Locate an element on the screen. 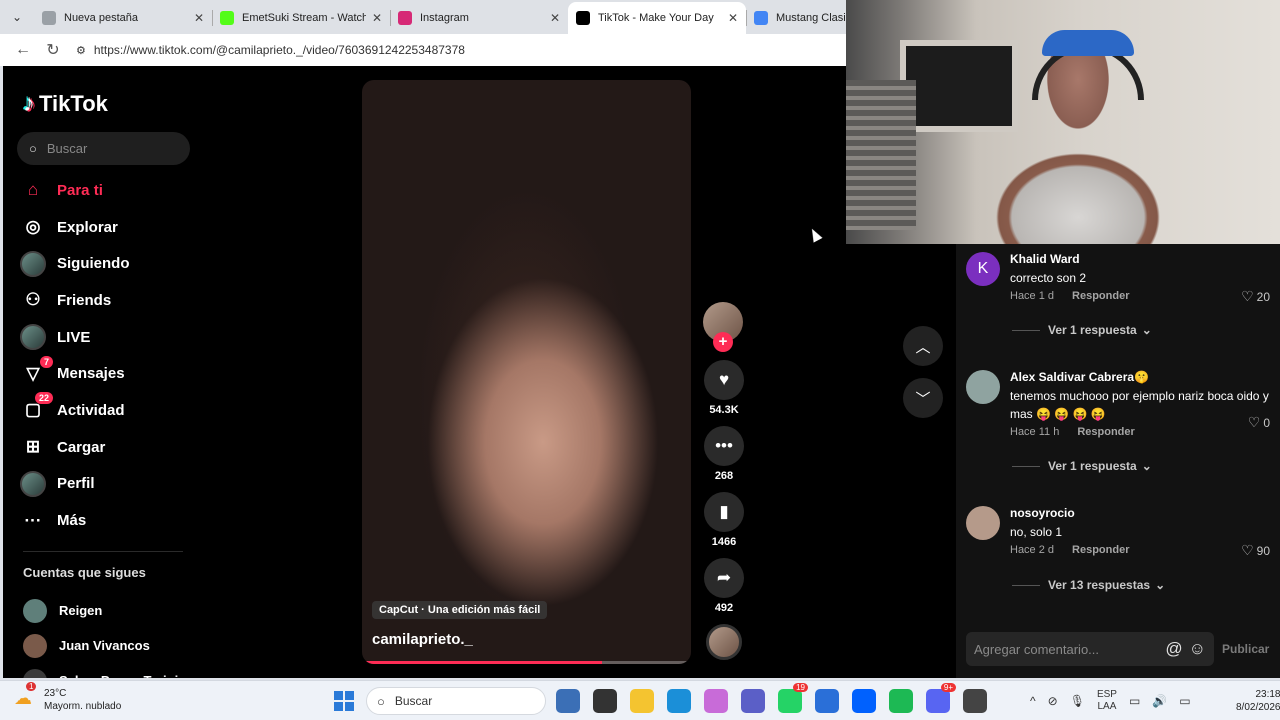 This screenshot has height=720, width=1280. search-input: ○ Buscar is located at coordinates (103, 148).